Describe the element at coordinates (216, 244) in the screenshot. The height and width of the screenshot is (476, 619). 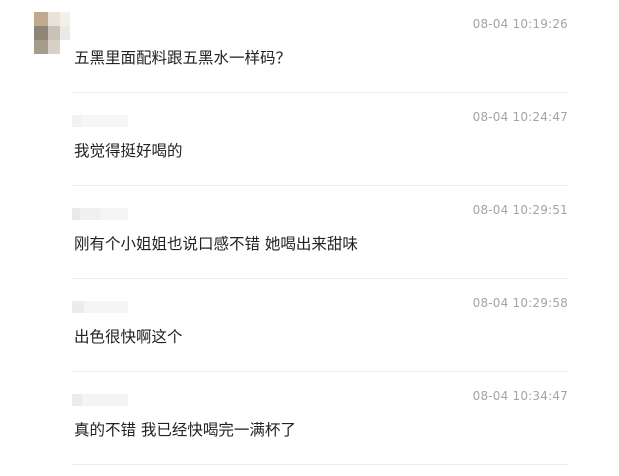
I see `comment-text: 刚有个小姐姐也说口感不错 她喝出来甜味` at that location.